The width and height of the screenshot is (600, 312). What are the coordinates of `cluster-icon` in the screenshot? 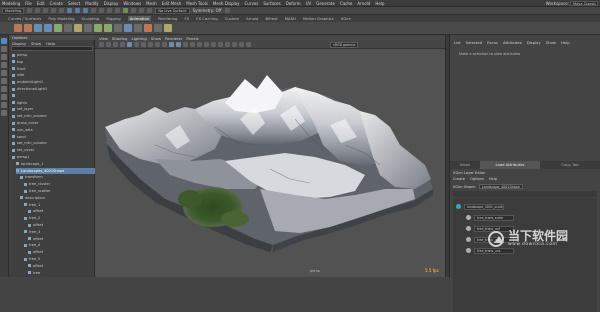 It's located at (168, 28).